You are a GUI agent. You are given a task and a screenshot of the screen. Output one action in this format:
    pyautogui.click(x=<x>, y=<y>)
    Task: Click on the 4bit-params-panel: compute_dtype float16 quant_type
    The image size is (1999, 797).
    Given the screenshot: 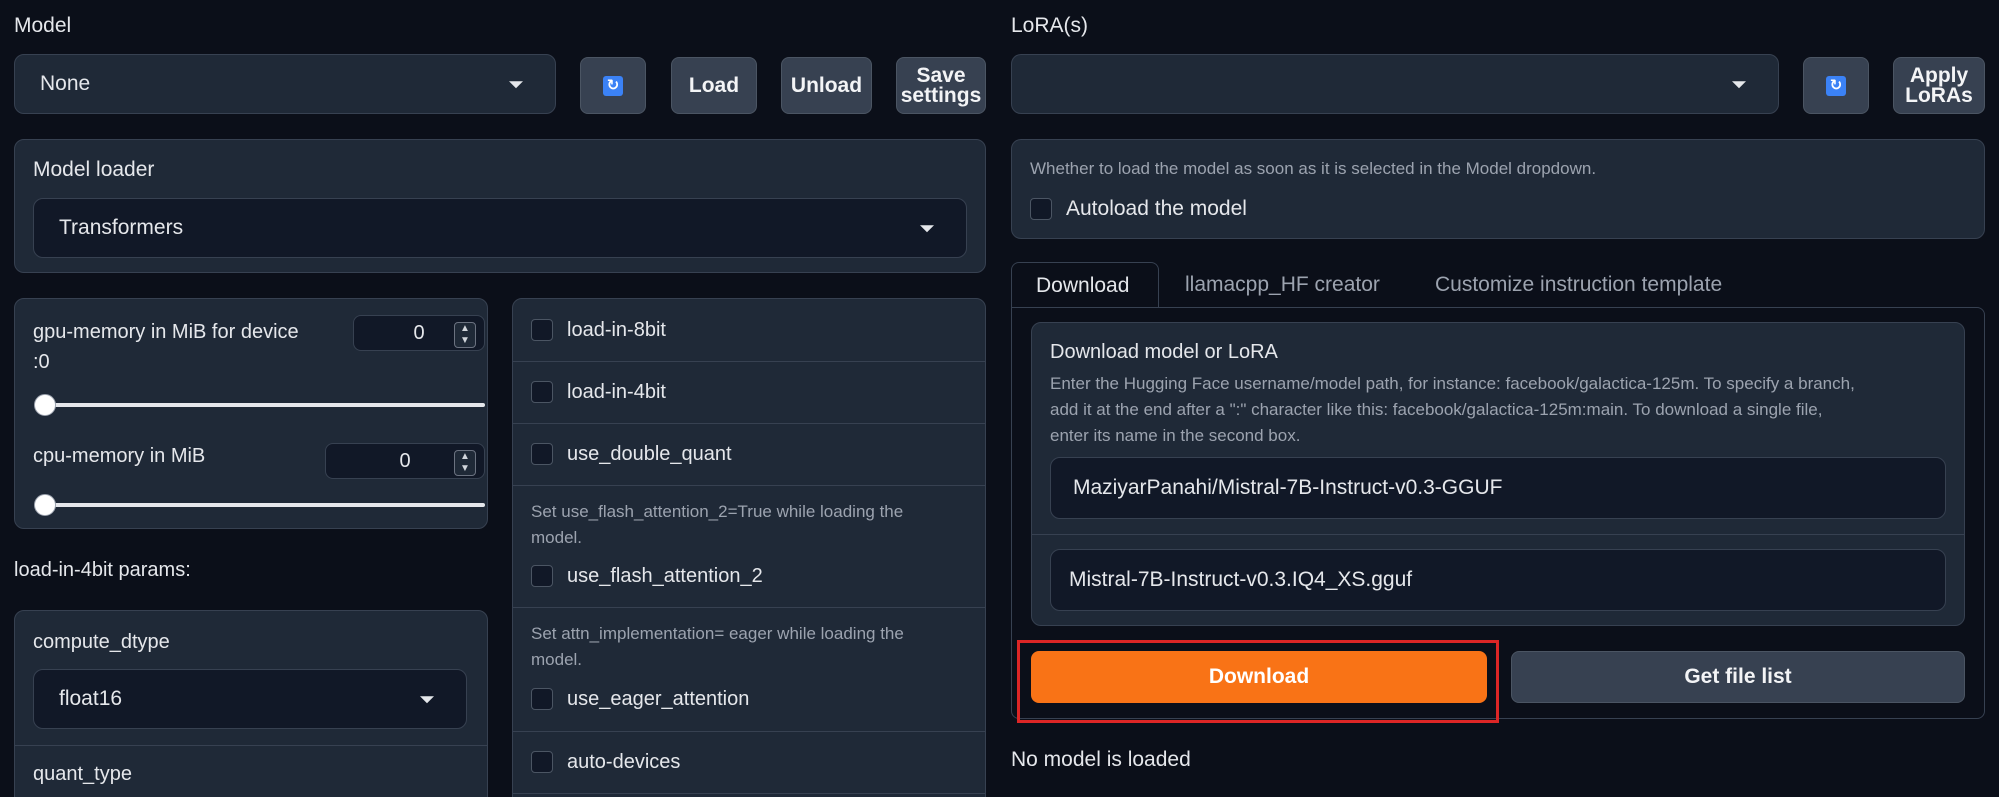 What is the action you would take?
    pyautogui.click(x=251, y=703)
    